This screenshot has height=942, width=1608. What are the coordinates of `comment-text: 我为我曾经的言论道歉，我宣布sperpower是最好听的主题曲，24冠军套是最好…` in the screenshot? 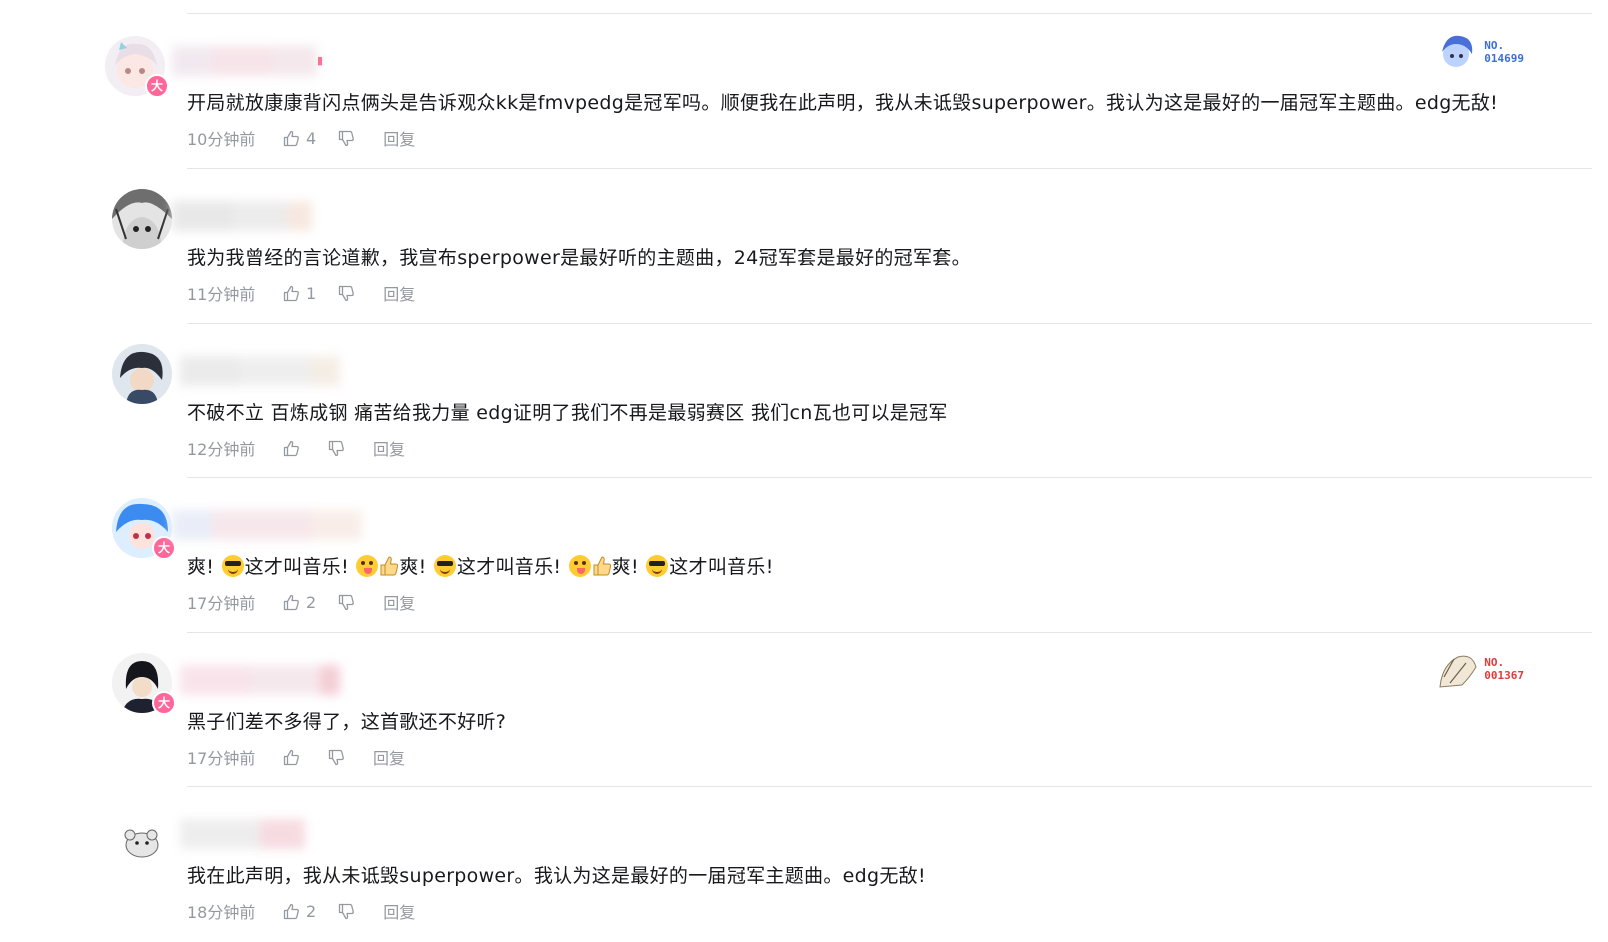 It's located at (579, 258).